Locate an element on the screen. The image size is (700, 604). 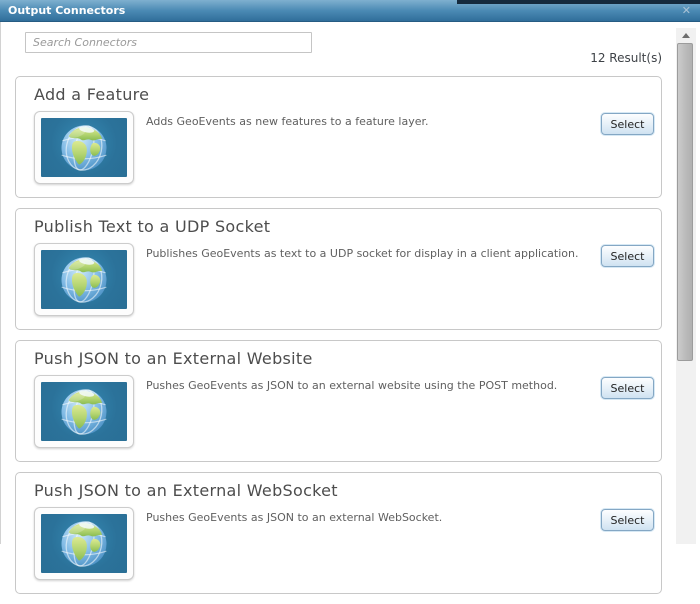
connector-title: Add a Feature is located at coordinates (92, 94).